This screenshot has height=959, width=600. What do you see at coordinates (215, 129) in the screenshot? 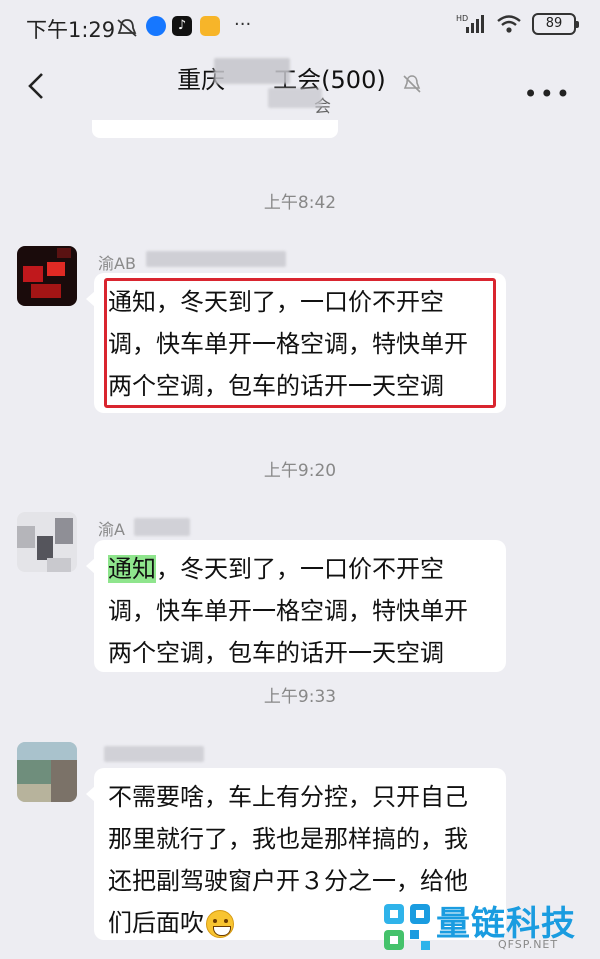
I see `previous-message-bubble` at bounding box center [215, 129].